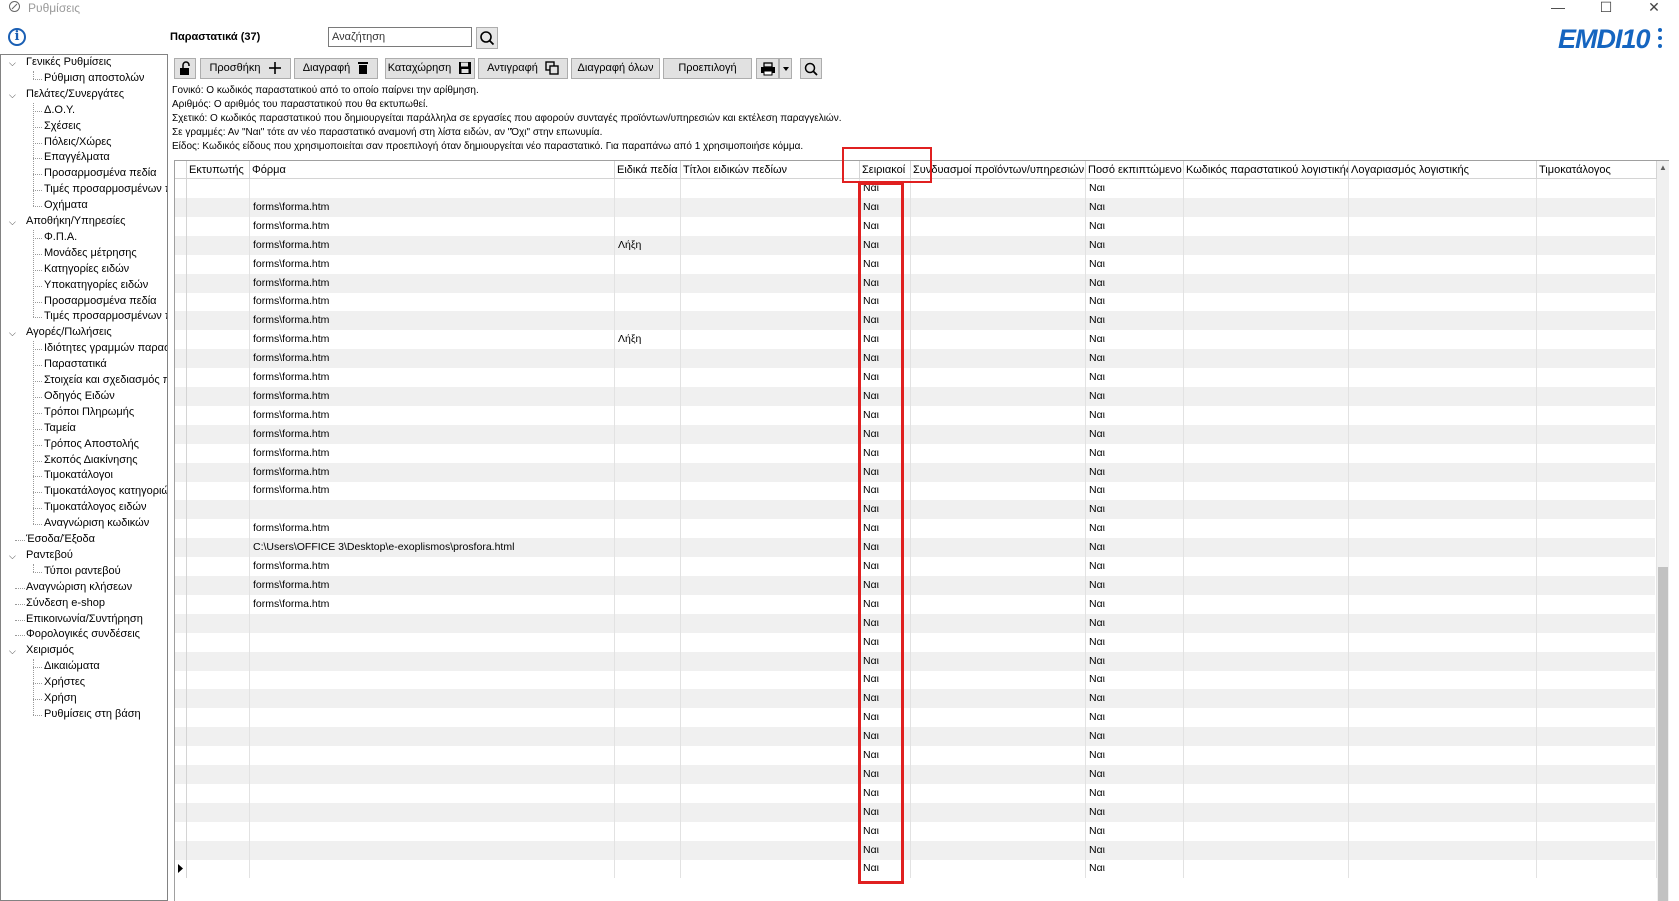 The image size is (1679, 901). I want to click on tree-item: Χρήση, so click(60, 698).